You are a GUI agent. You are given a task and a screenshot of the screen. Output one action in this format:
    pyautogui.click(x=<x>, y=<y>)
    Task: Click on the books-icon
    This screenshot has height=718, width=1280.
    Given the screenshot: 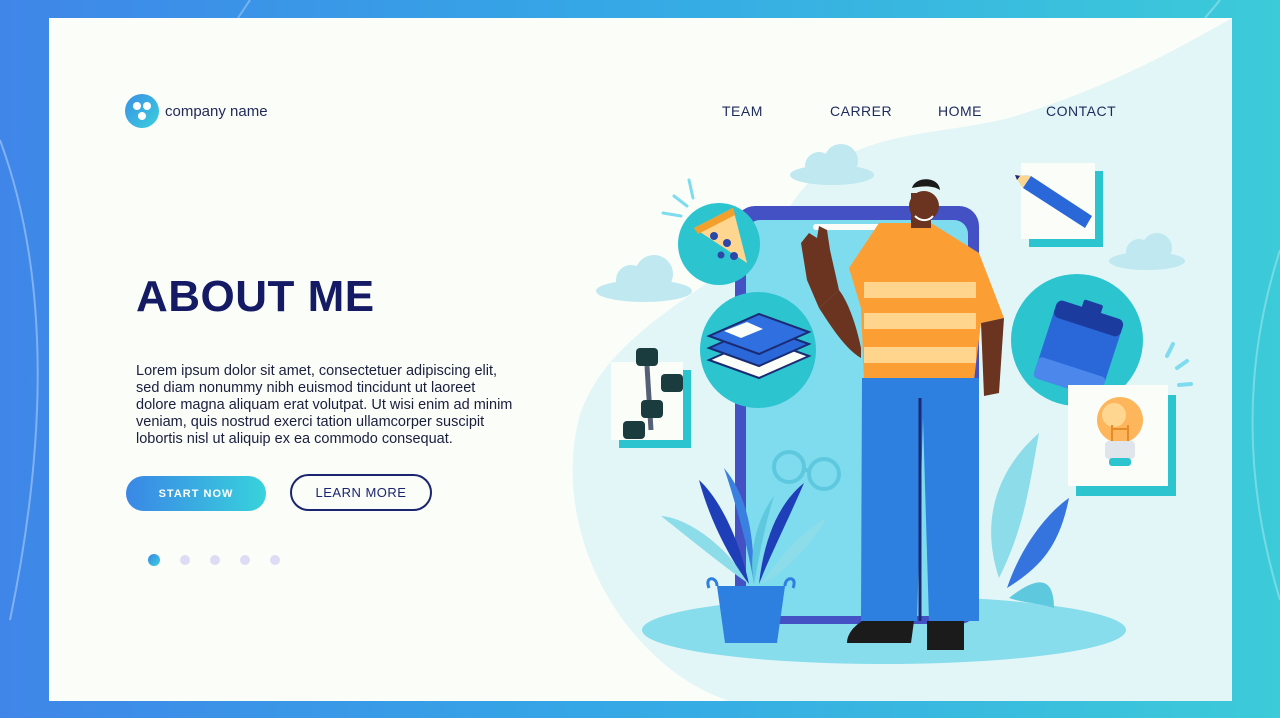 What is the action you would take?
    pyautogui.click(x=758, y=350)
    